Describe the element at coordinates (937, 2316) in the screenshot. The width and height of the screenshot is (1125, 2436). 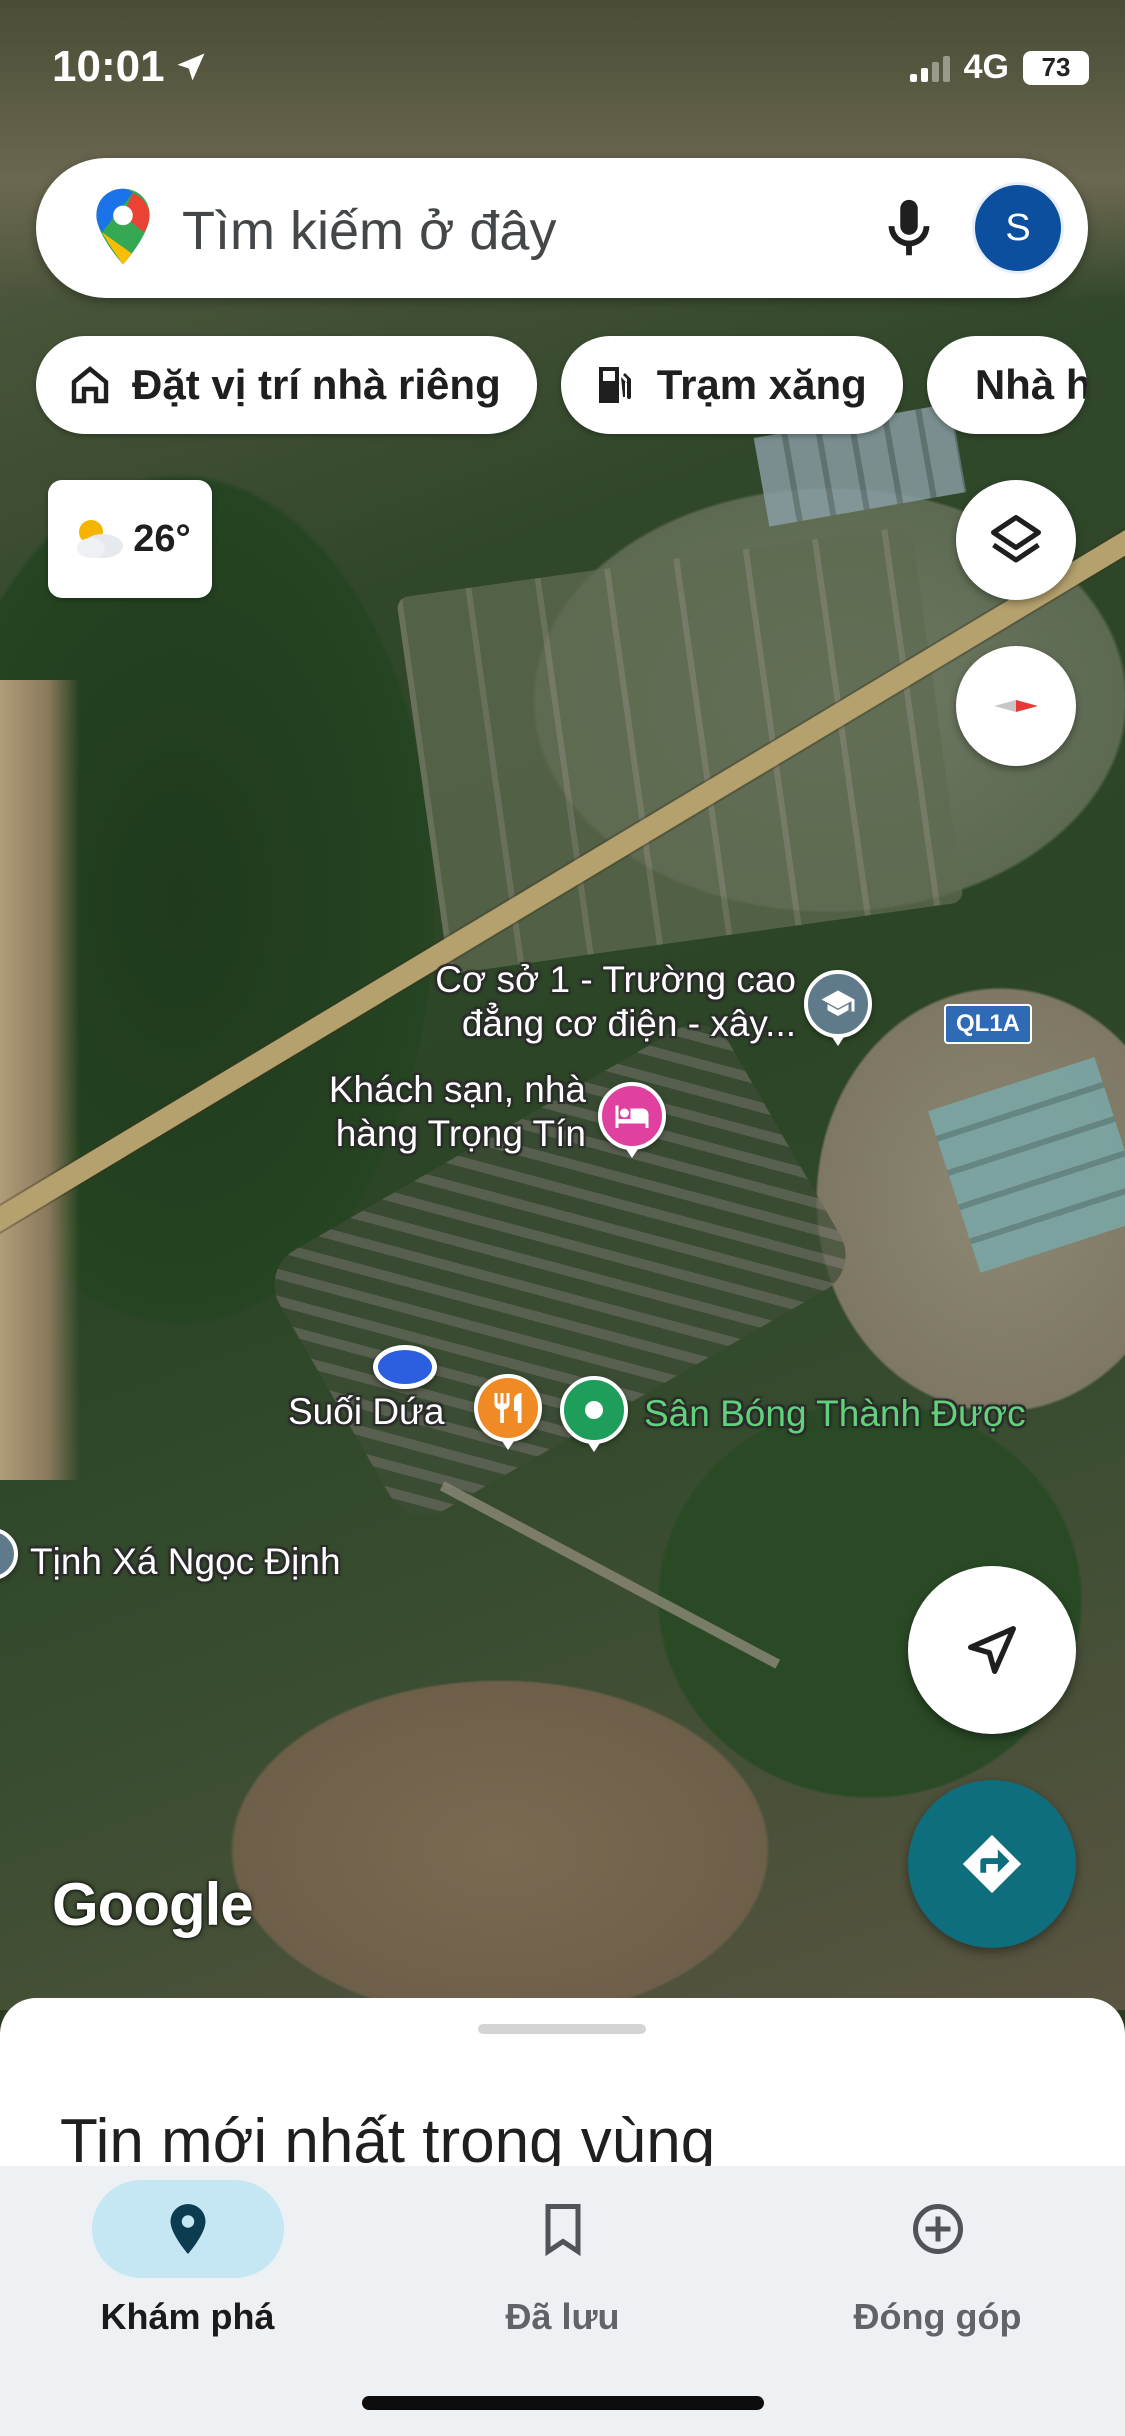
I see `nav-contribute-label: Đóng góp` at that location.